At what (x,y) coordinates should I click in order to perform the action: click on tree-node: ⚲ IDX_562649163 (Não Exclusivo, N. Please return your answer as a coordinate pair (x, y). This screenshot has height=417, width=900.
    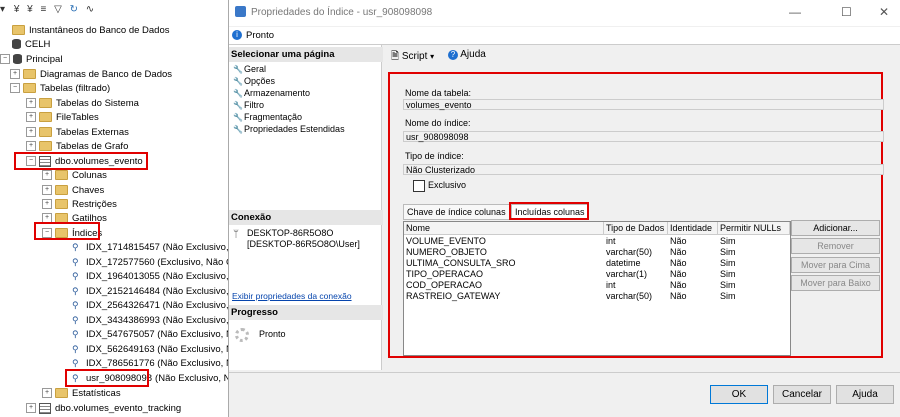
    Looking at the image, I should click on (152, 350).